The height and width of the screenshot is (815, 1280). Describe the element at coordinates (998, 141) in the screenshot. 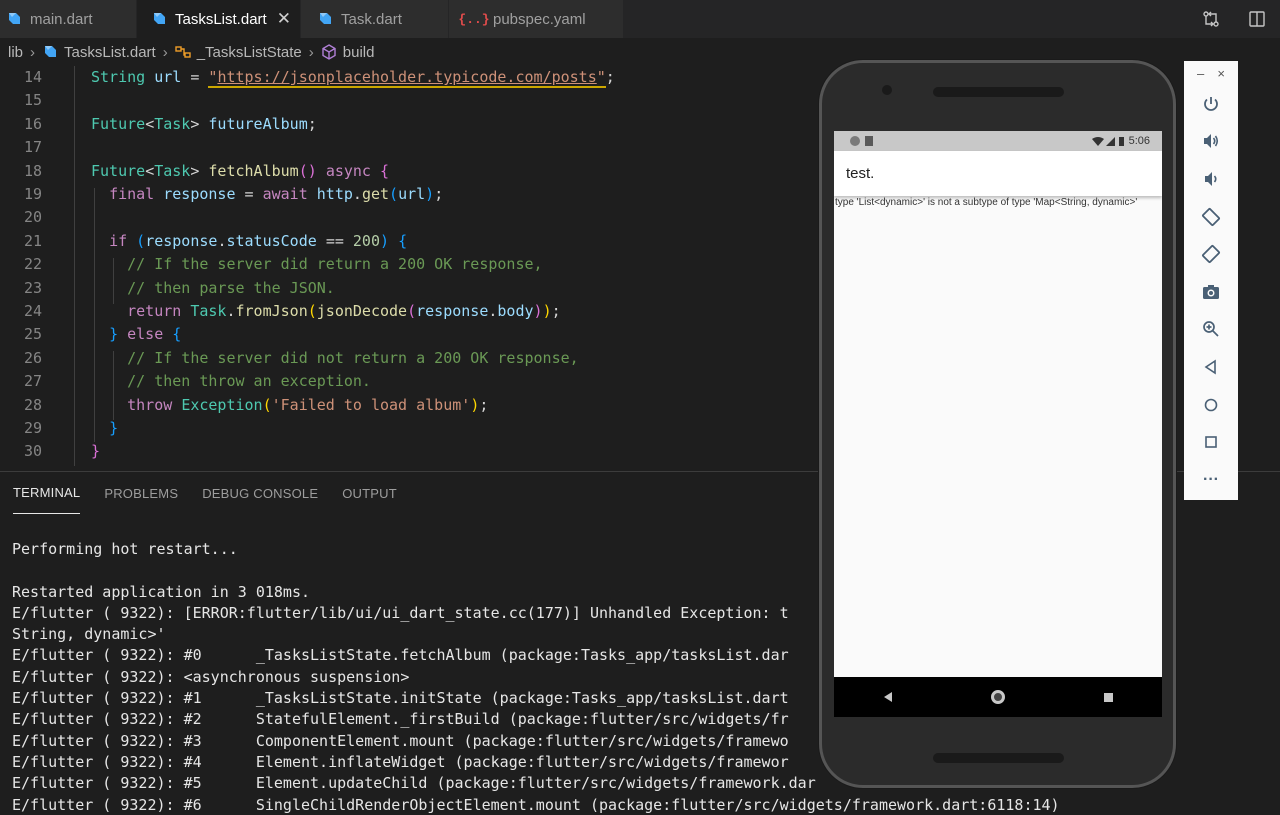

I see `status-bar: 5:06` at that location.